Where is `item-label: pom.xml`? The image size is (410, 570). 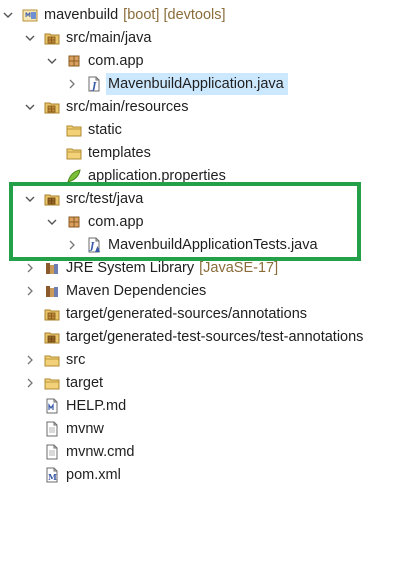
item-label: pom.xml is located at coordinates (93, 475).